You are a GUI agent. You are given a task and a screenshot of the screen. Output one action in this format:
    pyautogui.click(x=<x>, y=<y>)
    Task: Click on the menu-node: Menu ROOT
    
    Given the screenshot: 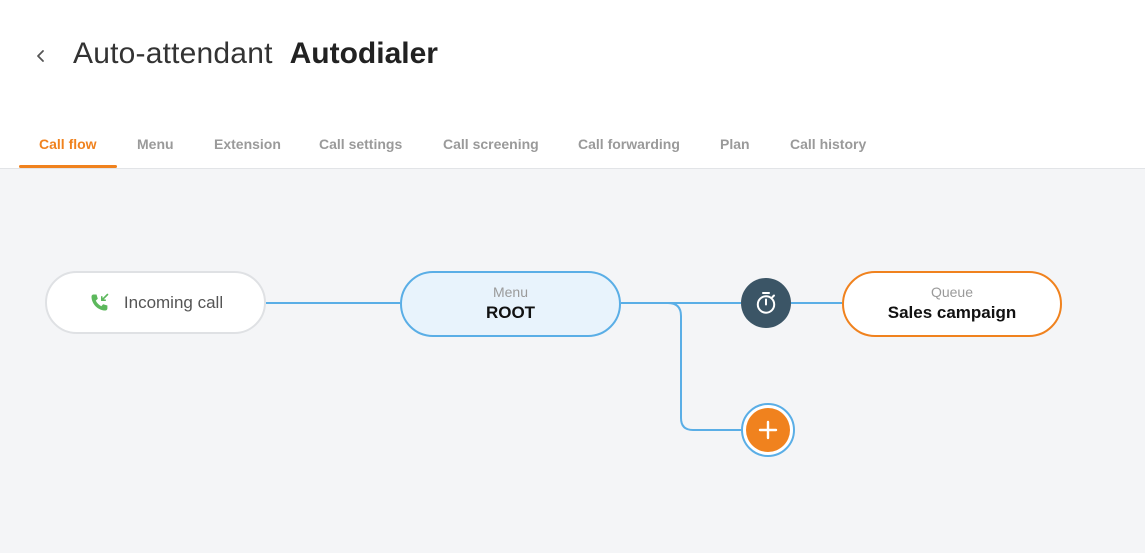 What is the action you would take?
    pyautogui.click(x=510, y=304)
    